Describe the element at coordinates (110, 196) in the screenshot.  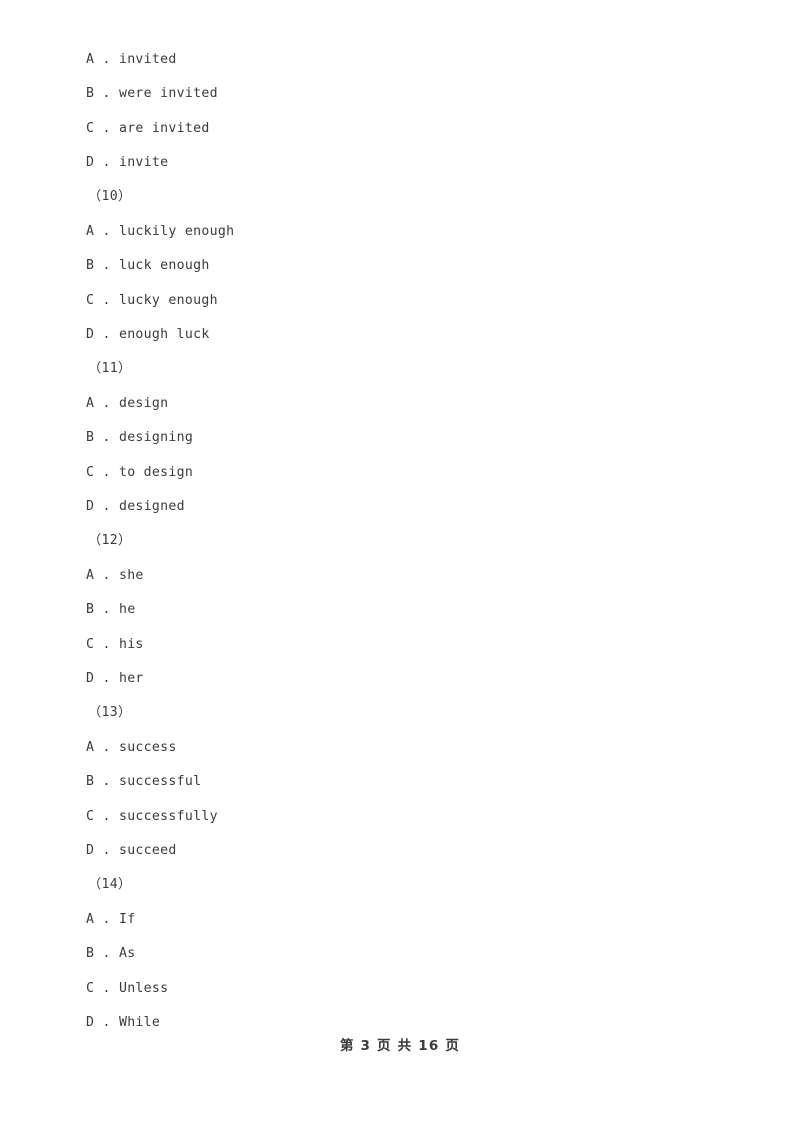
I see `question-number: （10）` at that location.